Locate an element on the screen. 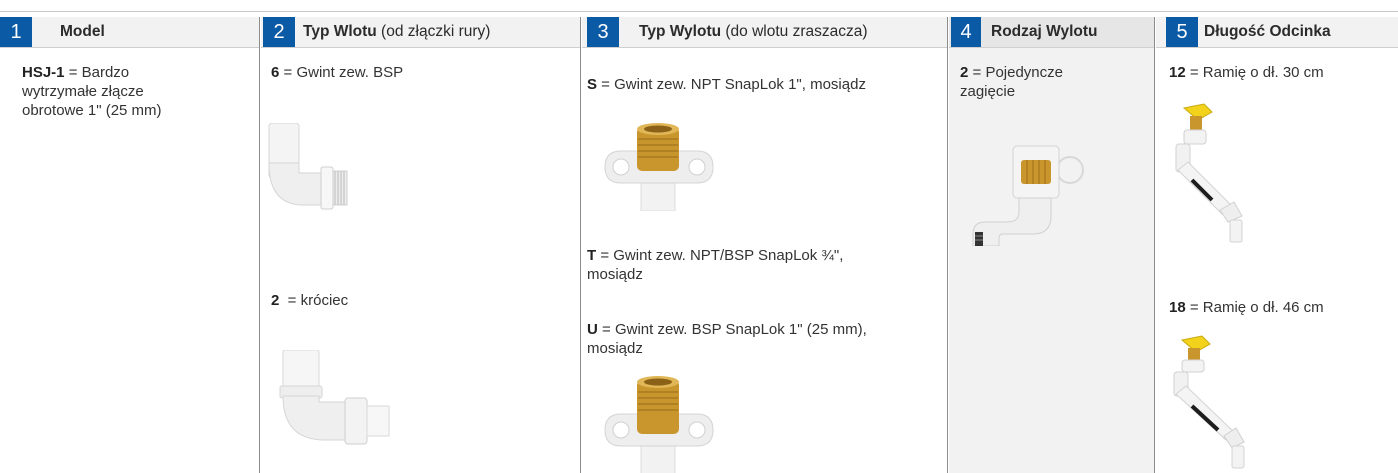 The width and height of the screenshot is (1398, 473). outlet-option-s: S = Gwint zew. NPT SnapLok 1", mosiądz is located at coordinates (726, 84).